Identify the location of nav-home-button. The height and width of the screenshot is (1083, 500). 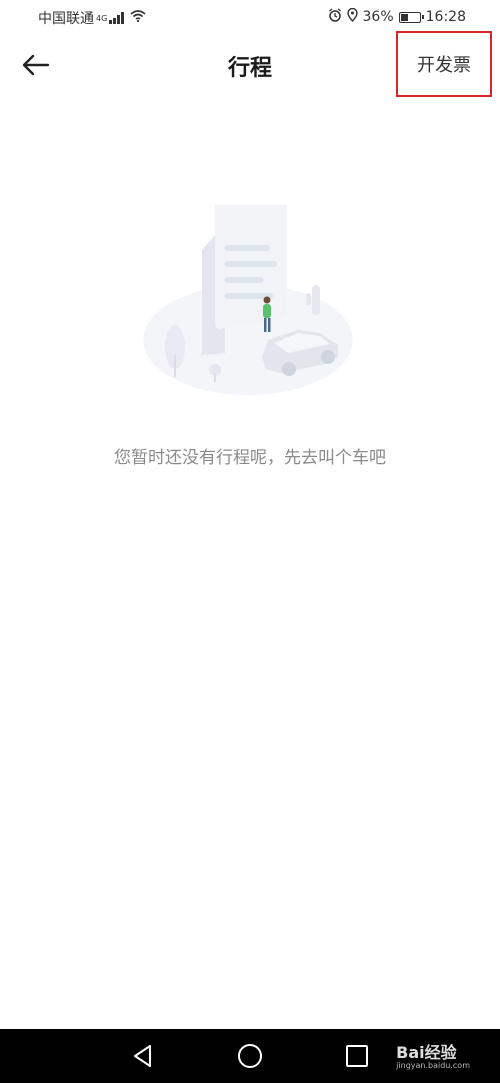
(250, 1056).